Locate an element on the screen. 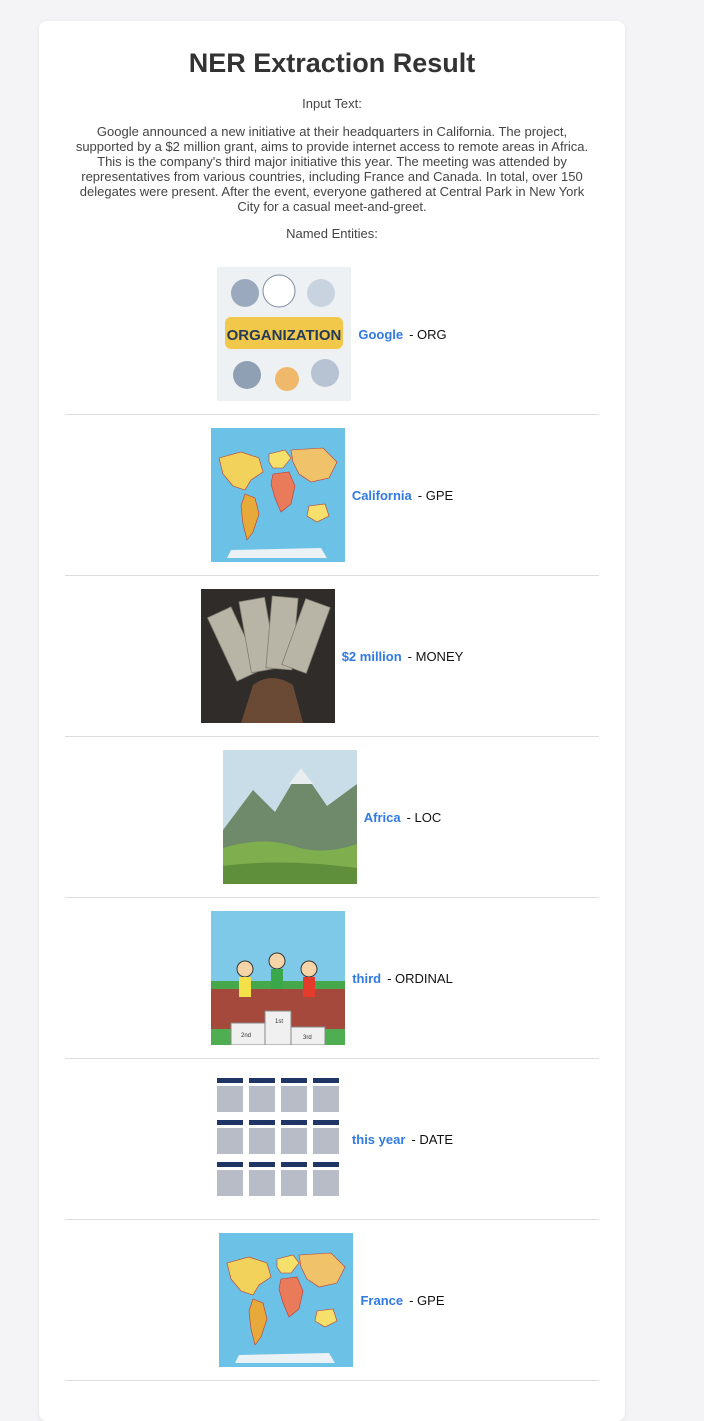 The height and width of the screenshot is (1421, 704). entity-name: California is located at coordinates (382, 495).